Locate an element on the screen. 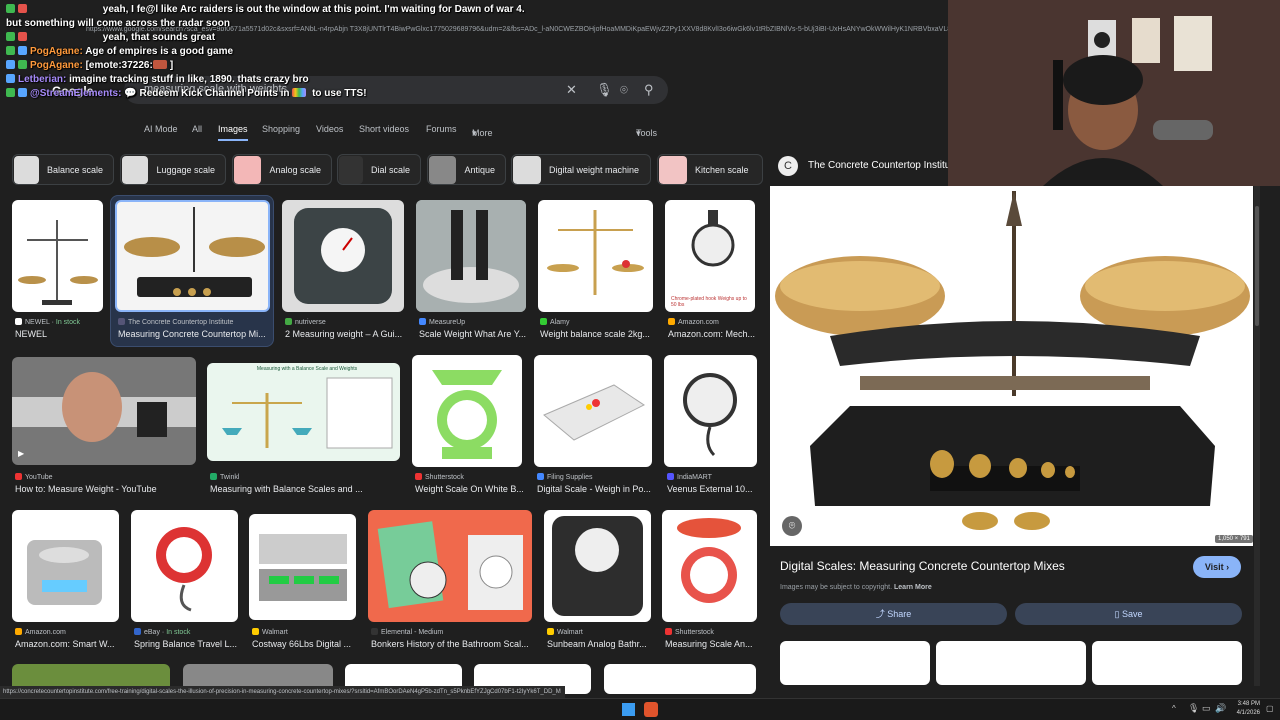  tab-forums: Forums is located at coordinates (441, 129).